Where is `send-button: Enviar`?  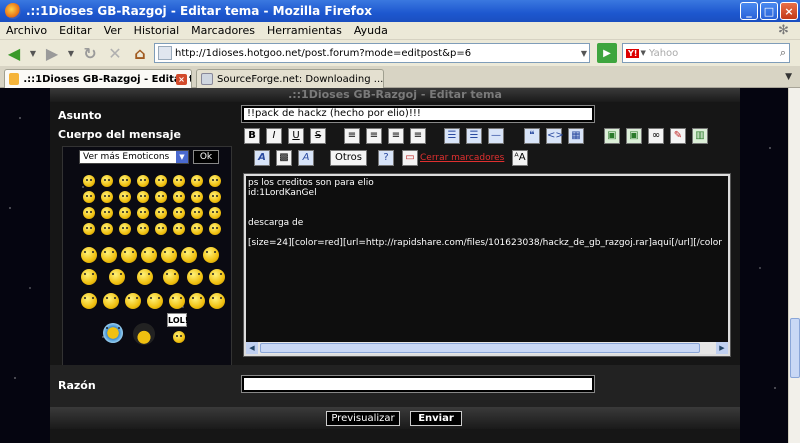 send-button: Enviar is located at coordinates (436, 418).